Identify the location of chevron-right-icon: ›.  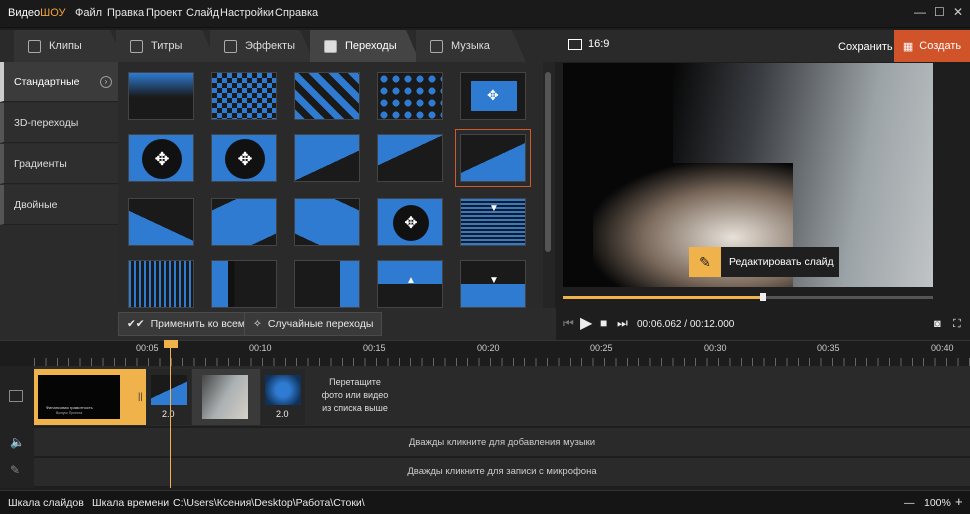
(106, 81).